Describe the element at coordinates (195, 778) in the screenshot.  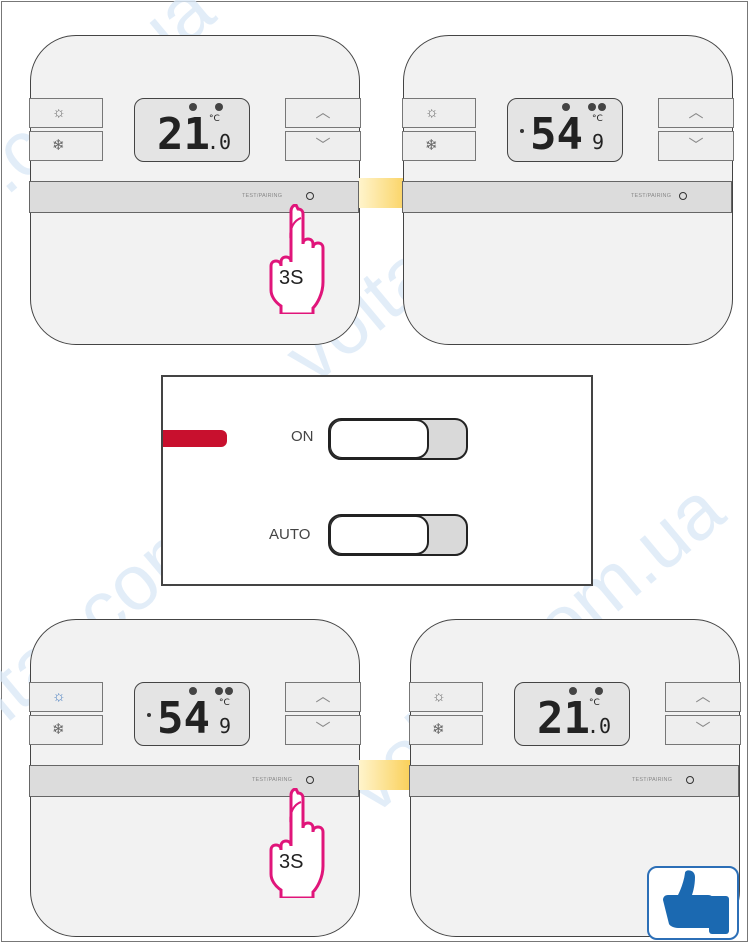
I see `thermostat-bottom-left: ☼ ❄ ︿ ﹀ 54 °C 9 TEST/PAIRING 3S` at that location.